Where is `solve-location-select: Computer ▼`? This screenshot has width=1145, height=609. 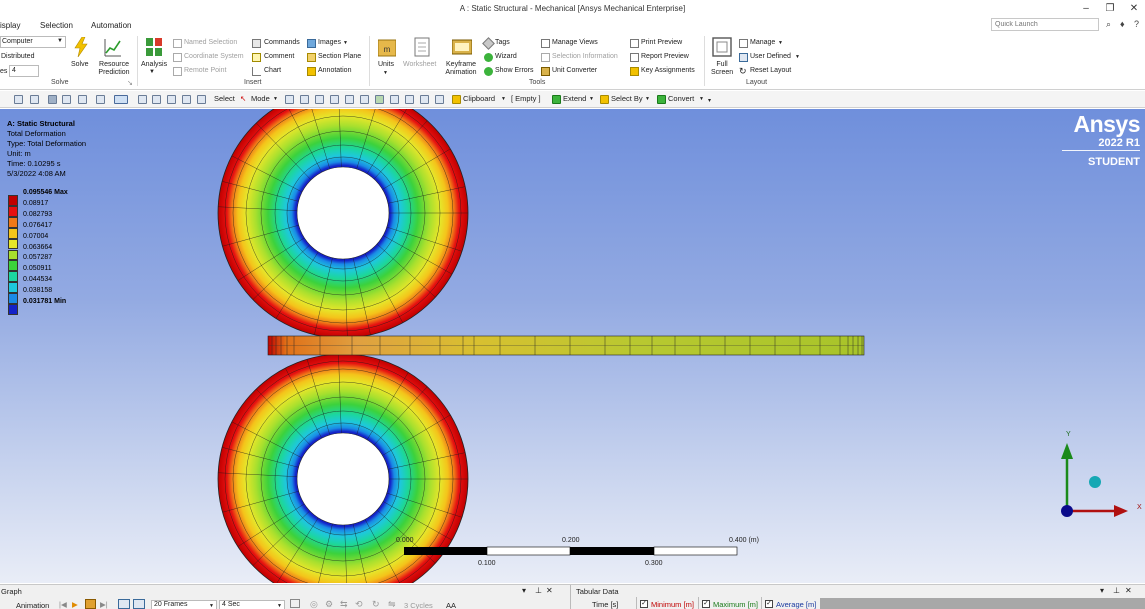 solve-location-select: Computer ▼ is located at coordinates (33, 42).